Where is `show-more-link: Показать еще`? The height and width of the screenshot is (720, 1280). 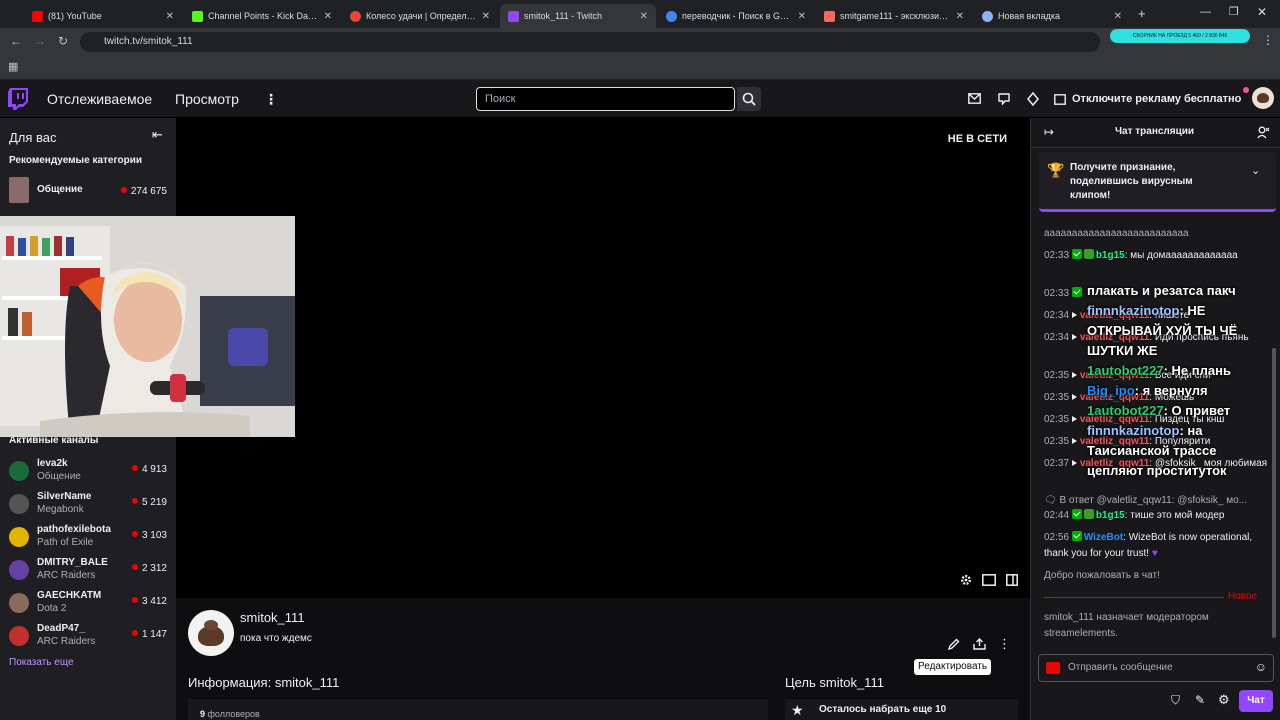 show-more-link: Показать еще is located at coordinates (41, 662).